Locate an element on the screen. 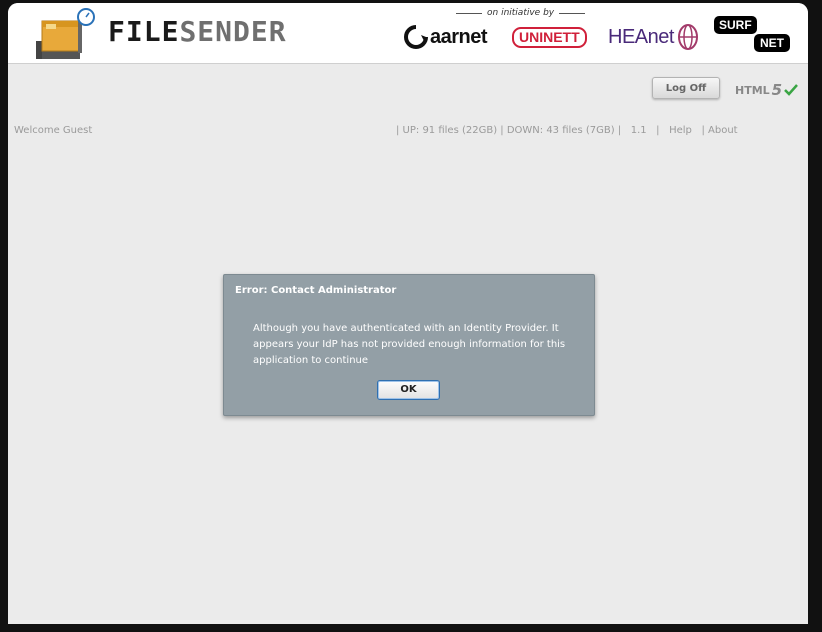 The image size is (822, 632). heanet-wordmark: HEAnet is located at coordinates (641, 36).